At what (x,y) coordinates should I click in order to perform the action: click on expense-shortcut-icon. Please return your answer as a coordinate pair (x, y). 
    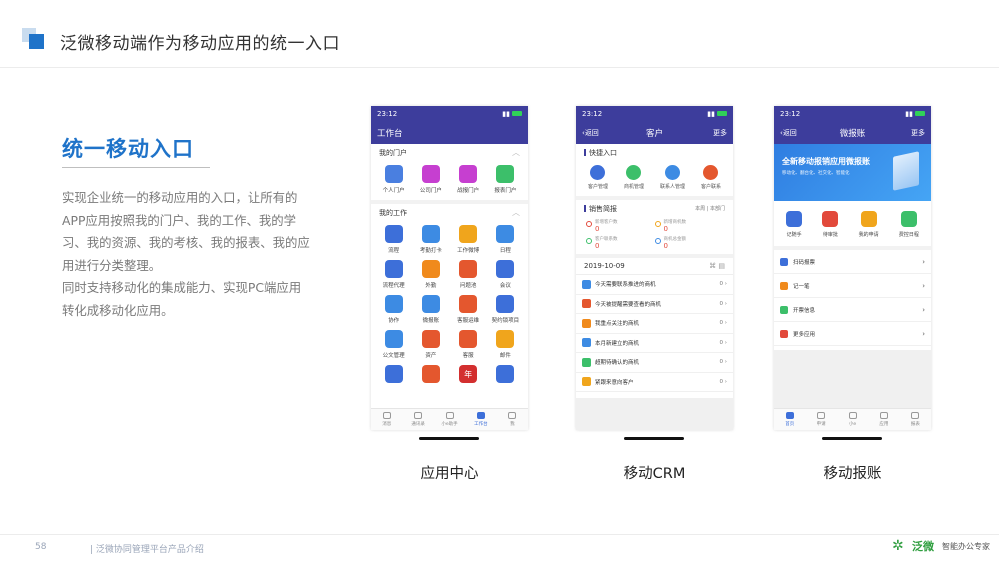
    Looking at the image, I should click on (908, 219).